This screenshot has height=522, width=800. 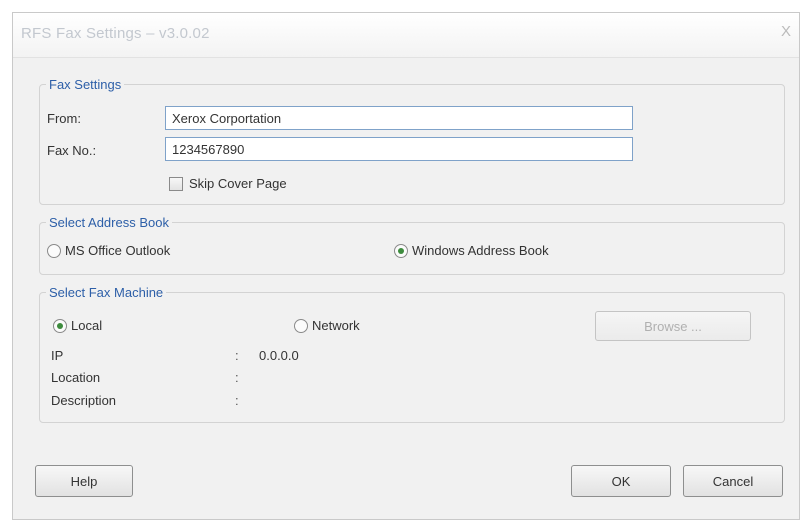 What do you see at coordinates (76, 377) in the screenshot?
I see `location-label: Location` at bounding box center [76, 377].